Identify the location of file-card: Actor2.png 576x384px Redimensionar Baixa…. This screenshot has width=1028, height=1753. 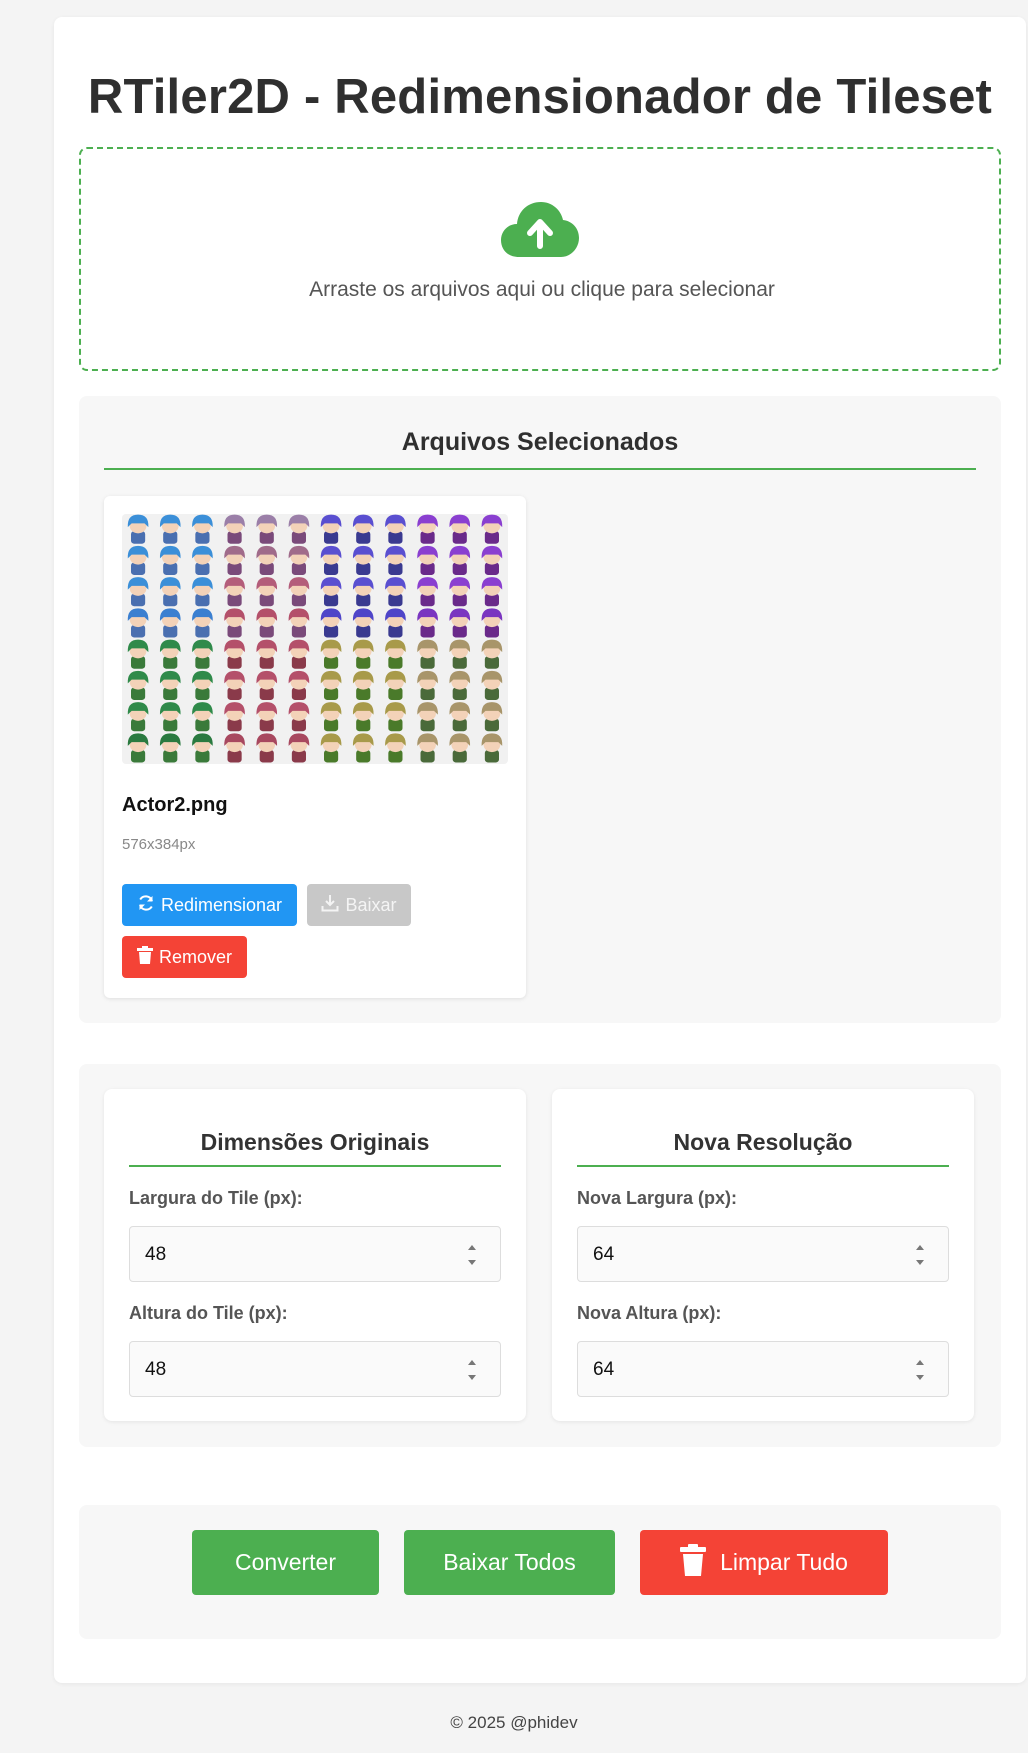
(315, 747).